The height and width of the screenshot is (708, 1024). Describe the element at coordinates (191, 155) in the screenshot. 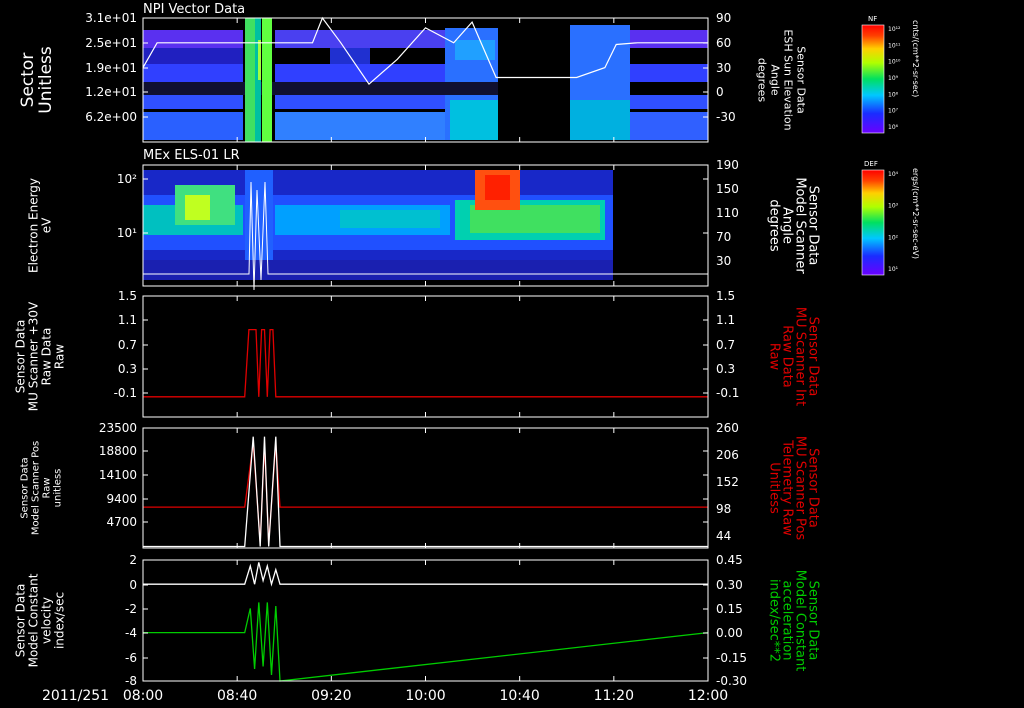

I see `panel-title: MEx ELS-01 LR` at that location.